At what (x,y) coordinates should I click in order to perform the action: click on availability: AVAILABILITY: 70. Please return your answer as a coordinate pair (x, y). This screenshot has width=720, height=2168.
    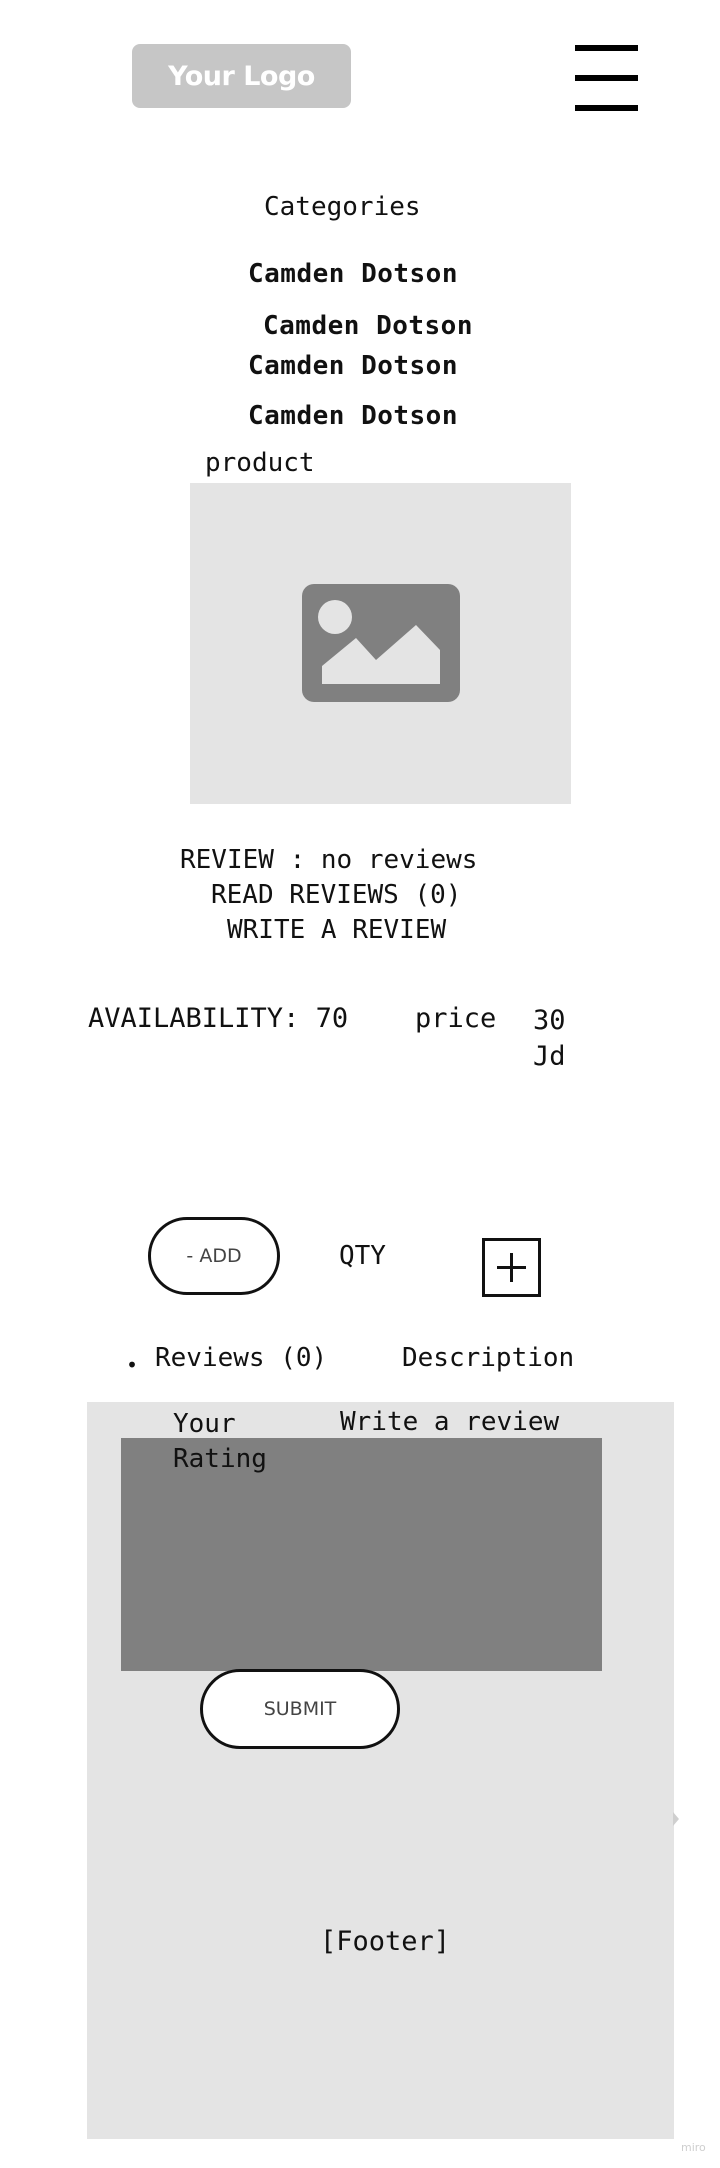
    Looking at the image, I should click on (218, 1018).